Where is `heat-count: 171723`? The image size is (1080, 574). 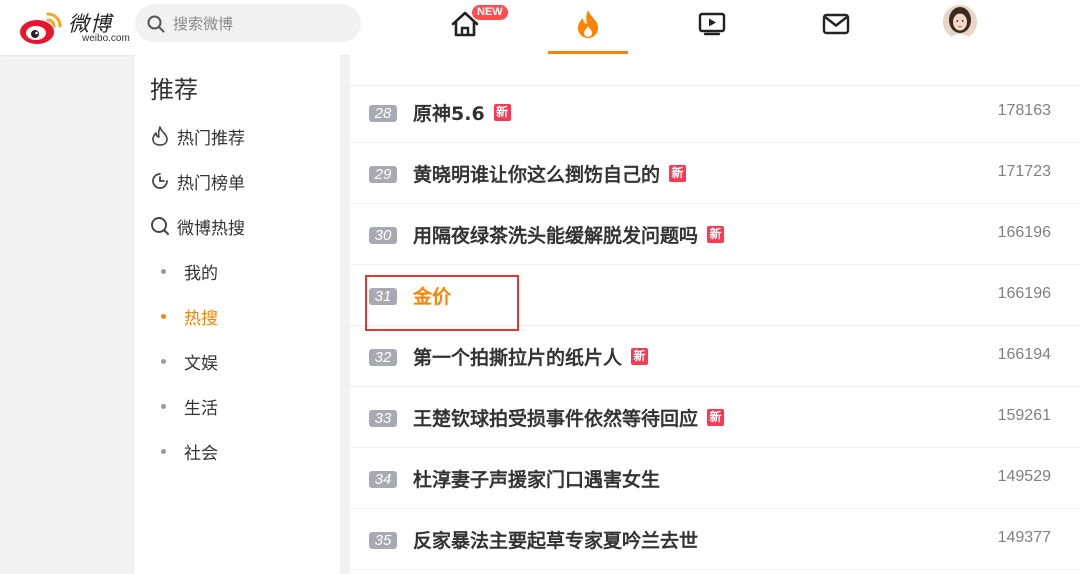 heat-count: 171723 is located at coordinates (1024, 171).